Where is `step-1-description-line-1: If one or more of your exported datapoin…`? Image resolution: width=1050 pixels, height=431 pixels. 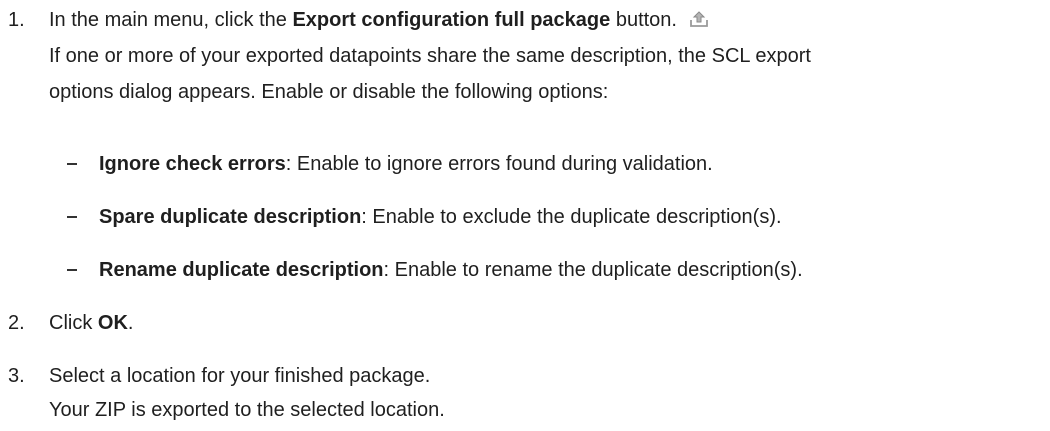 step-1-description-line-1: If one or more of your exported datapoin… is located at coordinates (430, 56).